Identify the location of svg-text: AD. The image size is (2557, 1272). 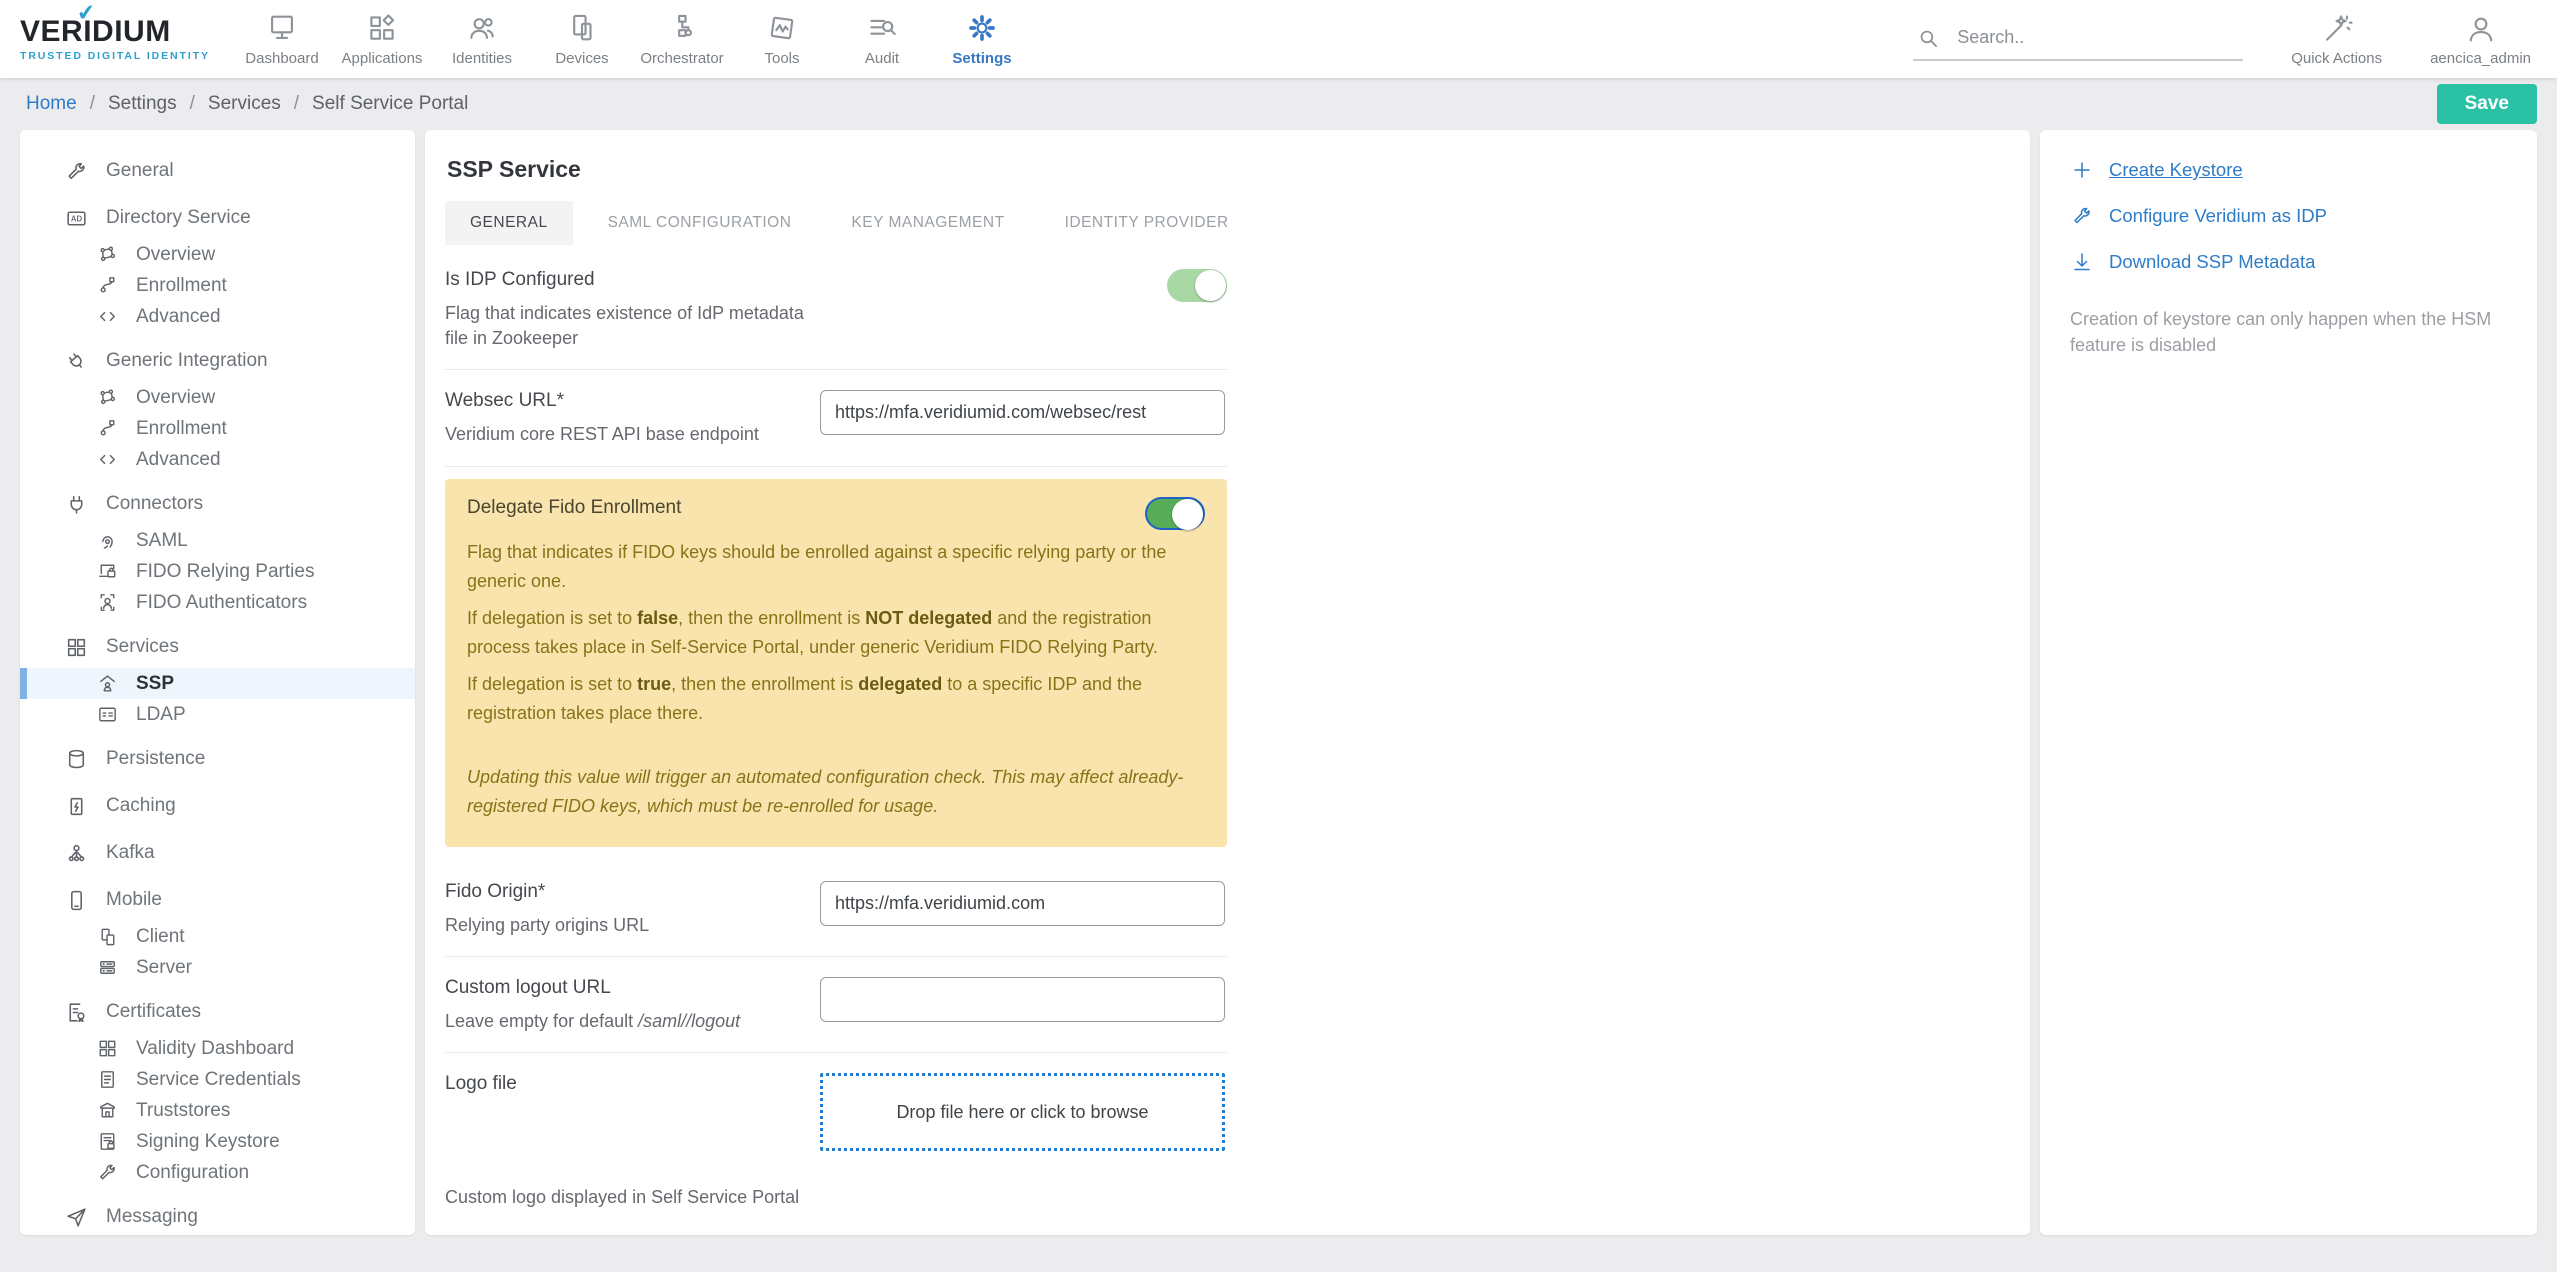
(77, 218).